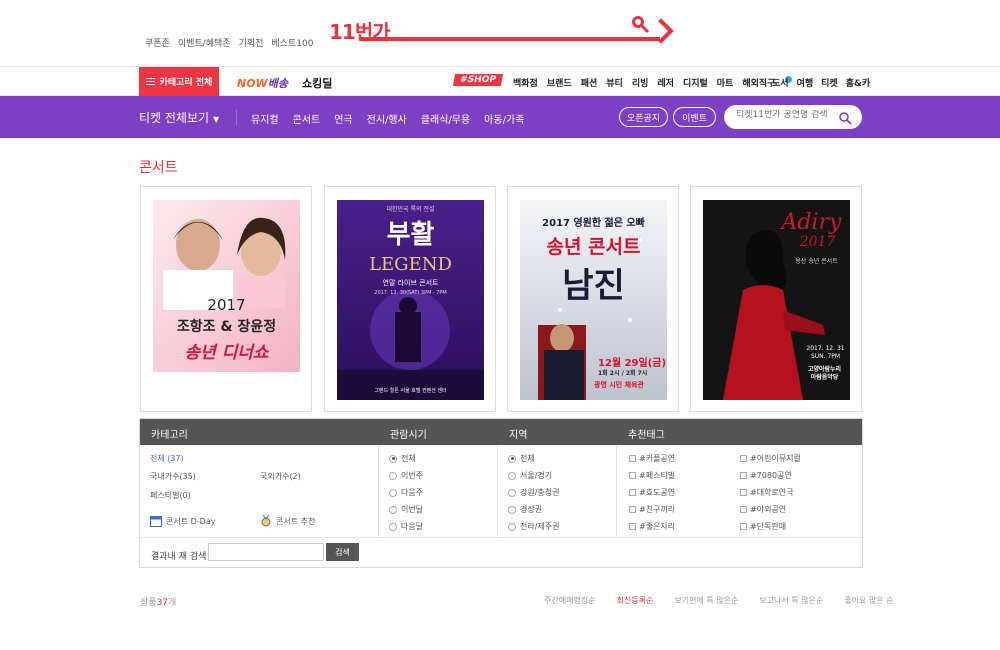  Describe the element at coordinates (158, 168) in the screenshot. I see `page-title: 콘서트` at that location.